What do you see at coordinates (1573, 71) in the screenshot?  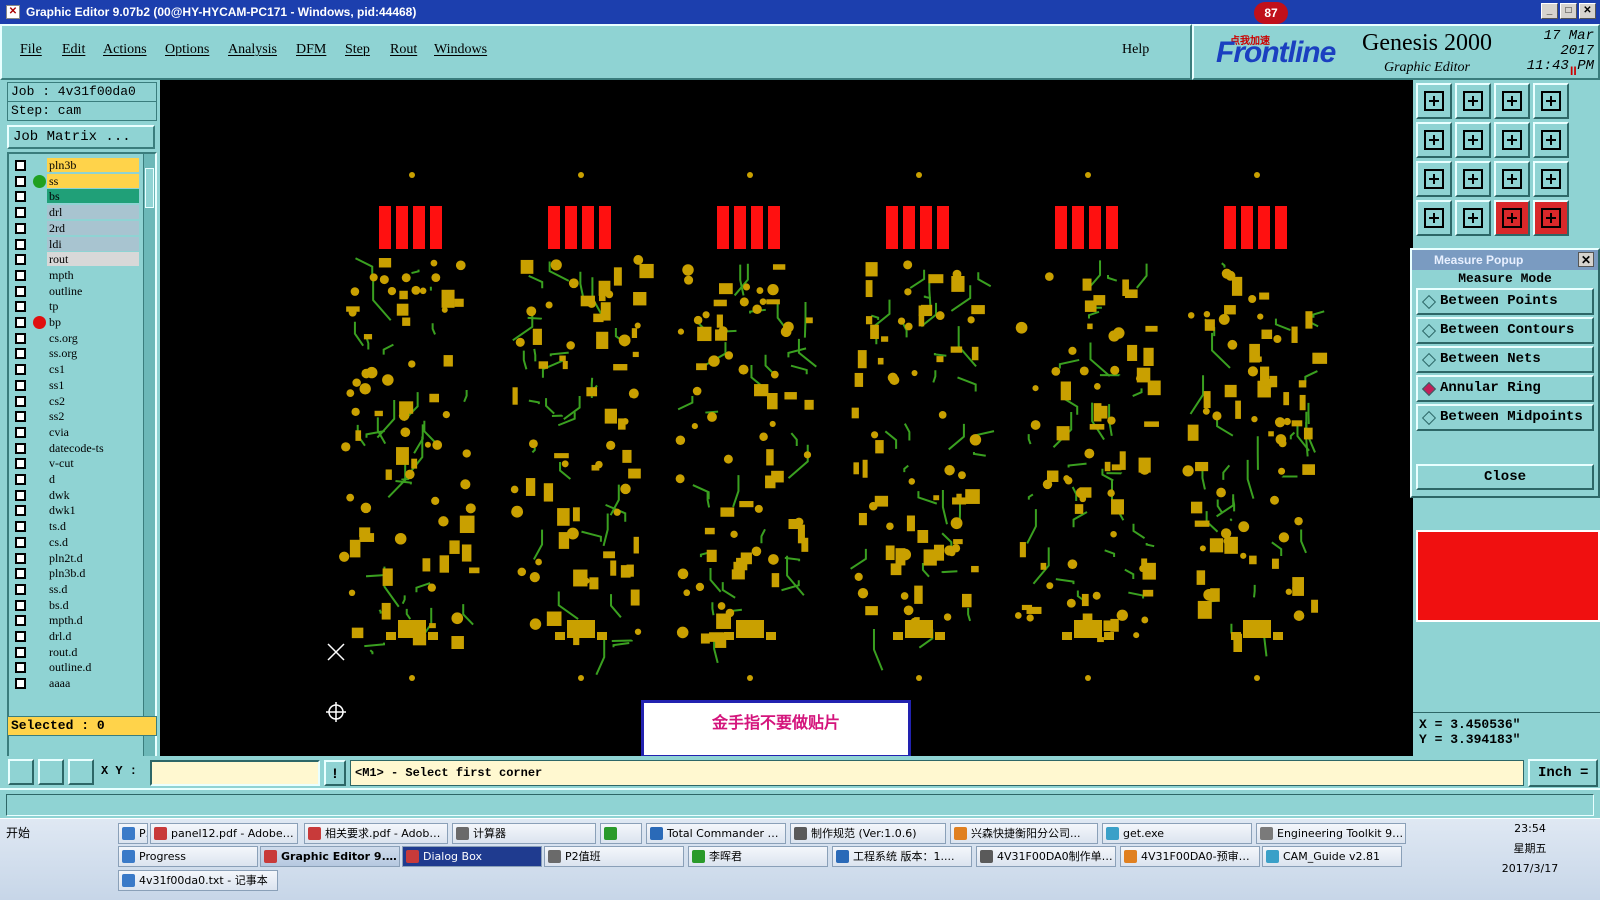 I see `pause-icon: II` at bounding box center [1573, 71].